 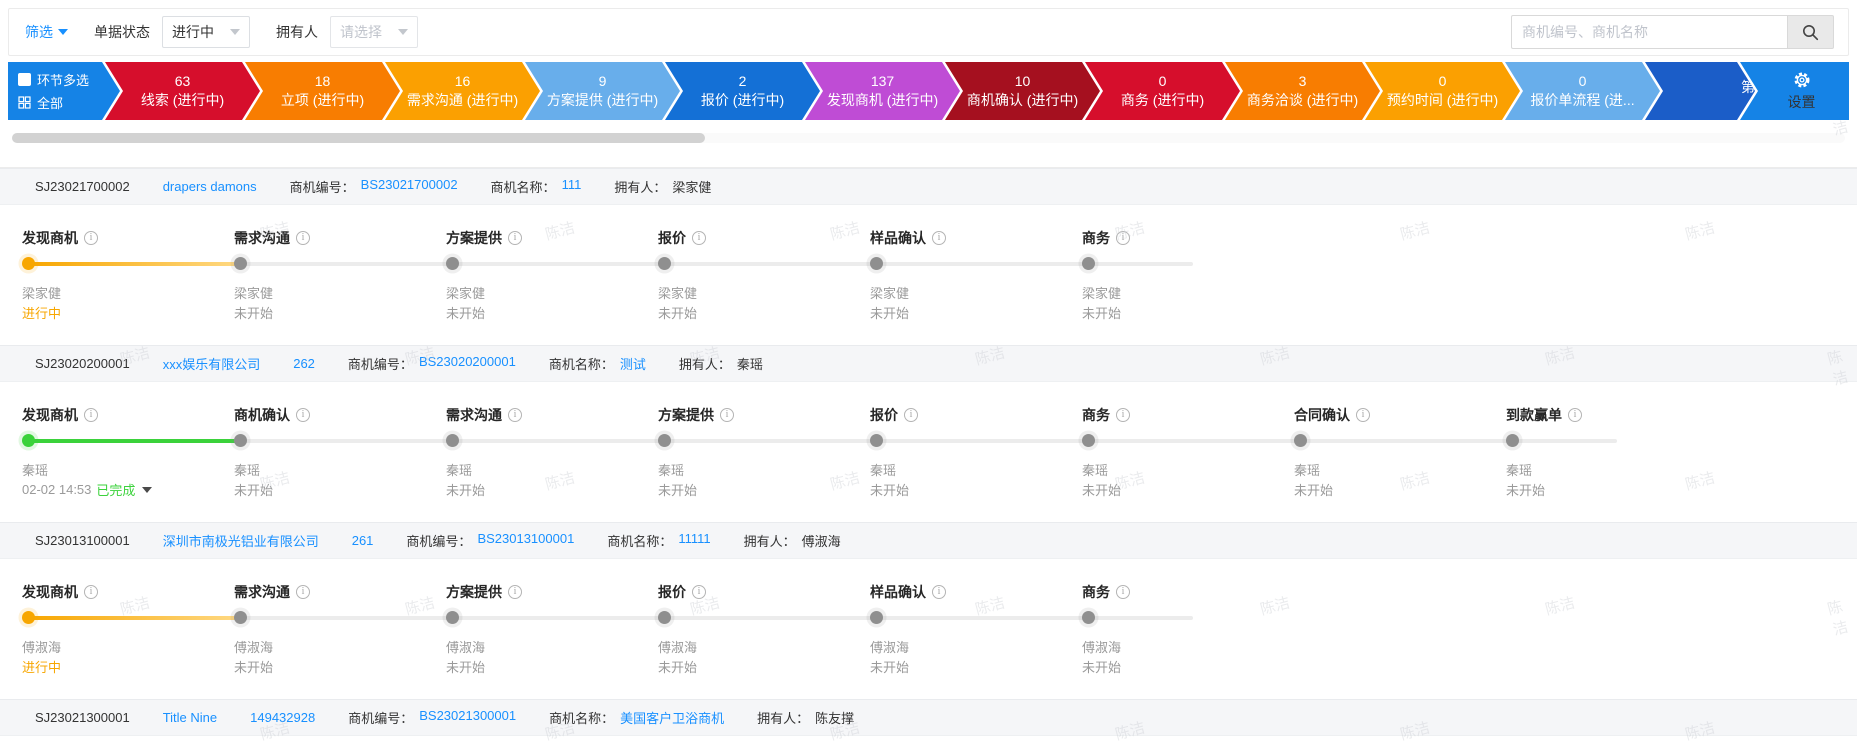 I want to click on record-company-link: 深圳市南极光铝业有限公司, so click(x=241, y=540).